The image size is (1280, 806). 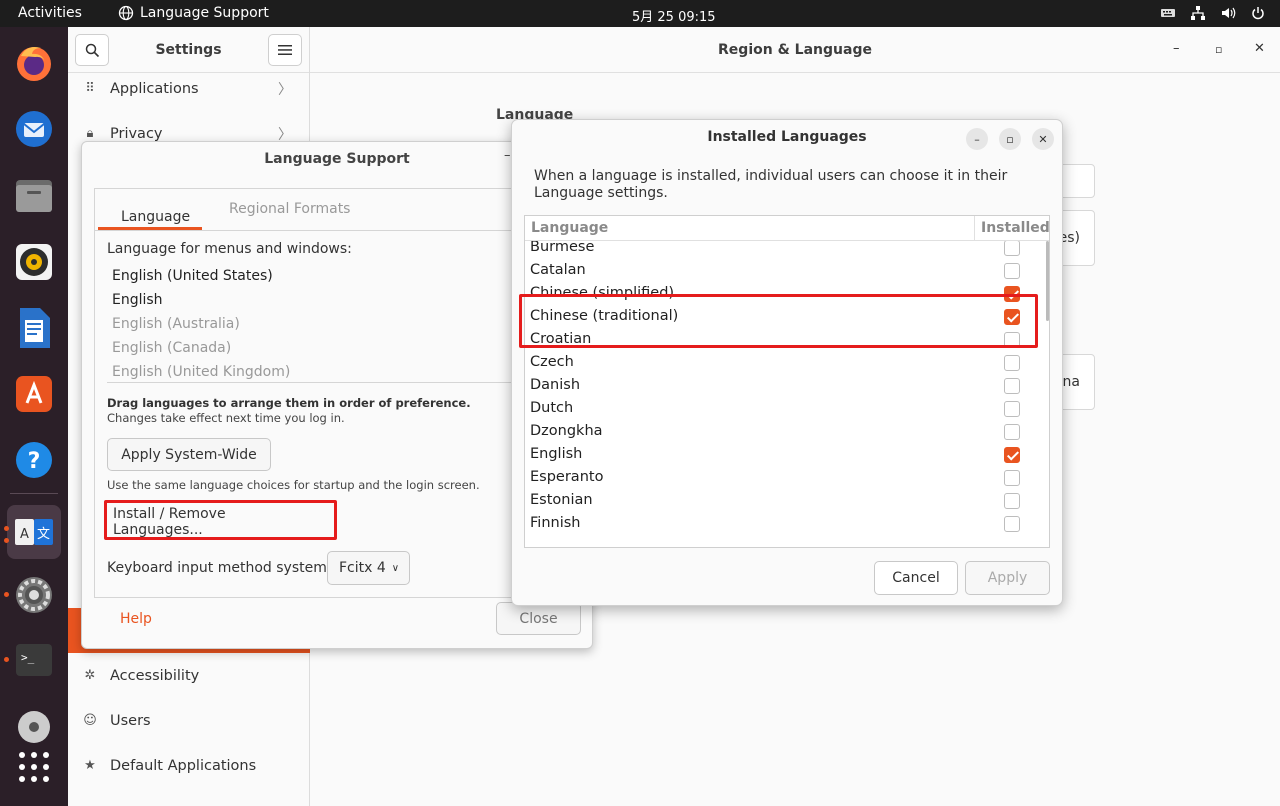 What do you see at coordinates (787, 477) in the screenshot?
I see `language-row: Esperanto` at bounding box center [787, 477].